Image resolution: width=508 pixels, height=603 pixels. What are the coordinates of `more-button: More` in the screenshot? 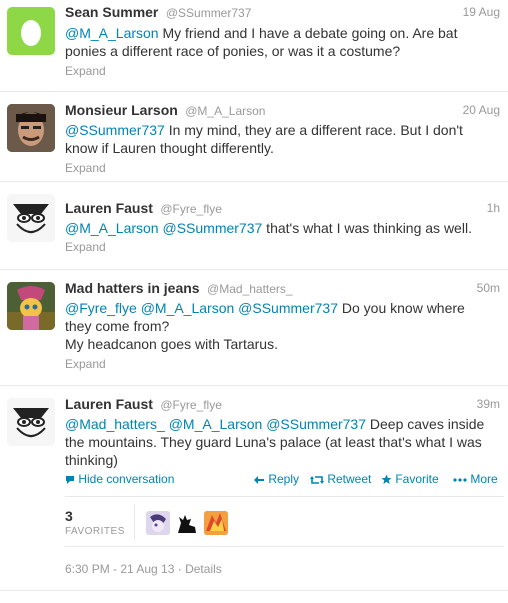 It's located at (475, 479).